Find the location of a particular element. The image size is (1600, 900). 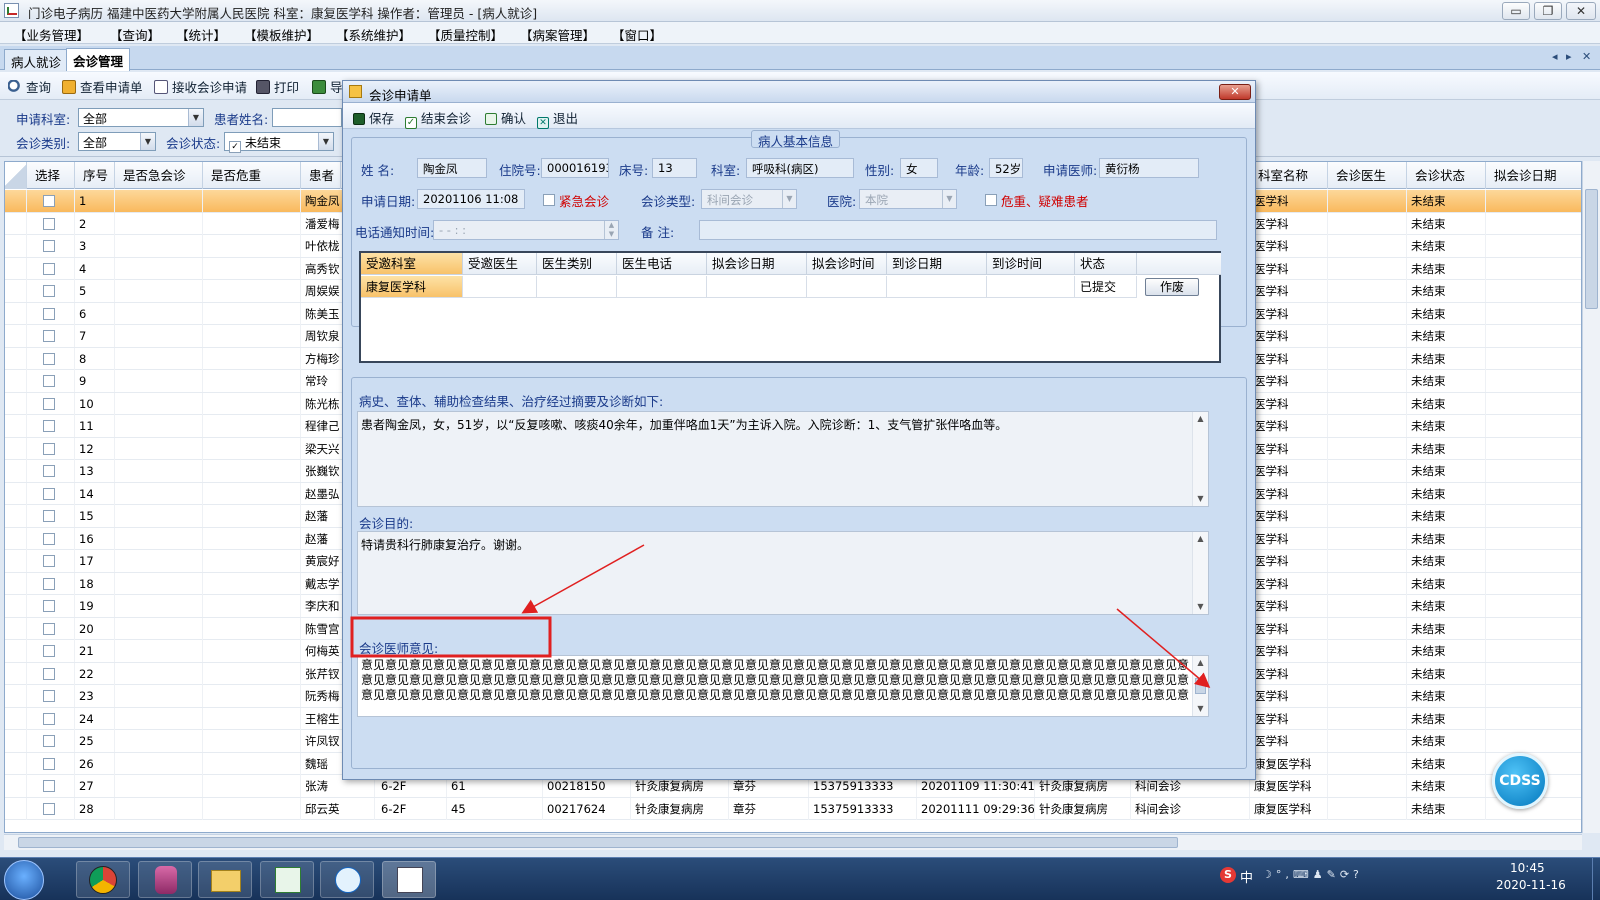

taskbar-app-doctor is located at coordinates (347, 879).